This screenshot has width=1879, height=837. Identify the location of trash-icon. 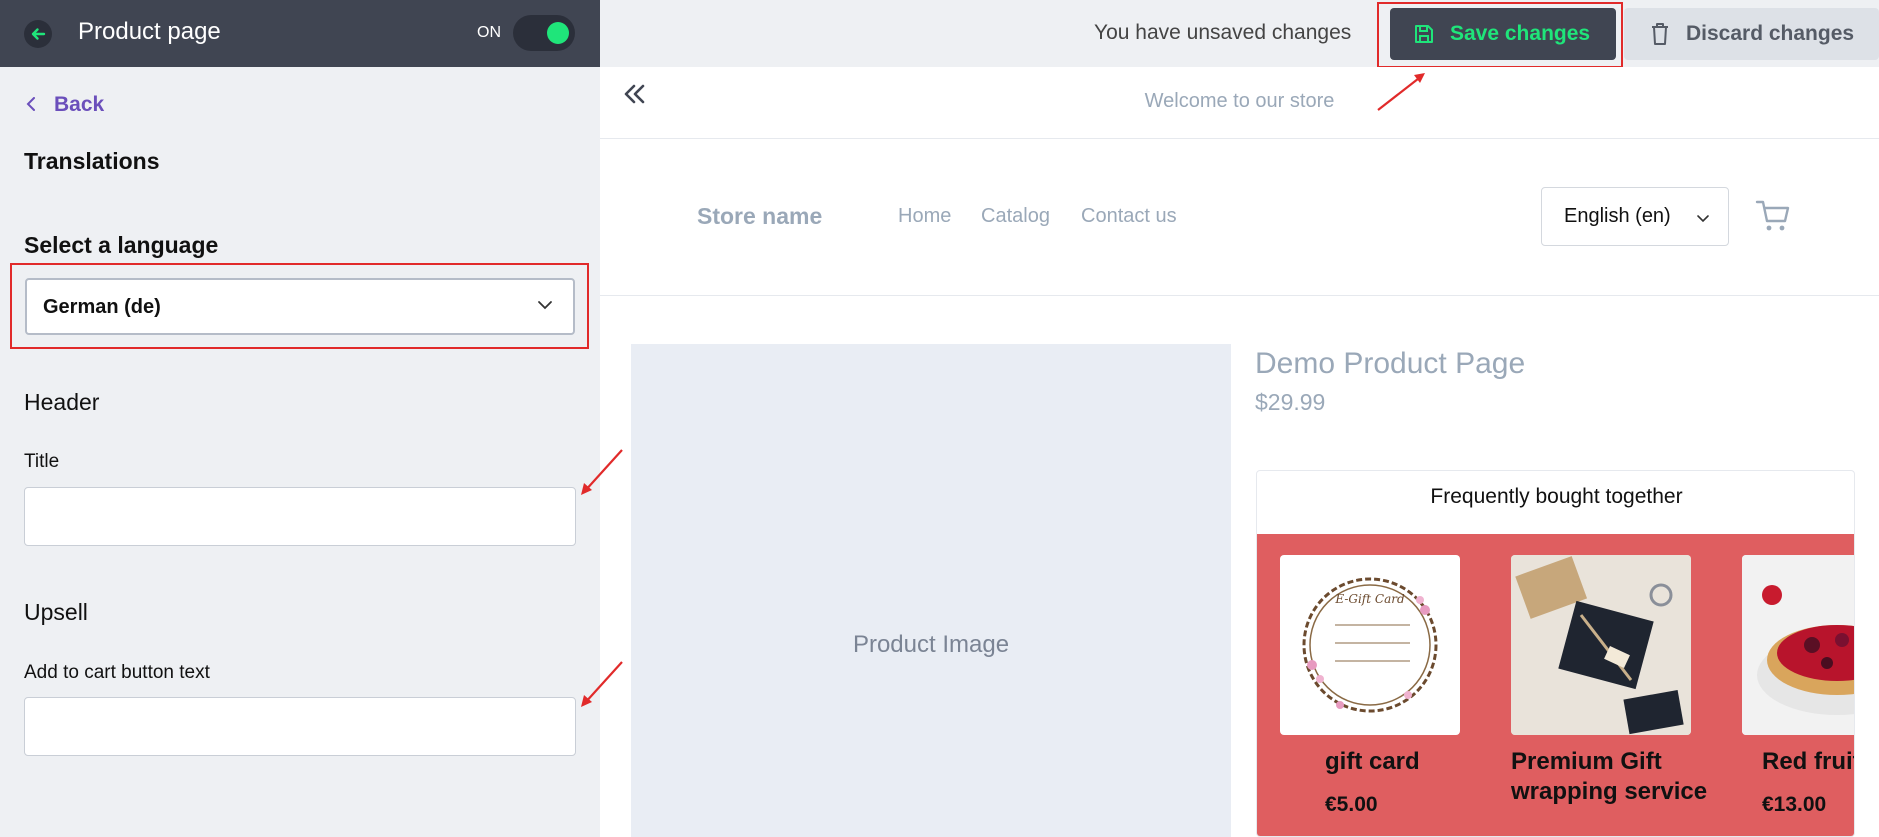
(1660, 34).